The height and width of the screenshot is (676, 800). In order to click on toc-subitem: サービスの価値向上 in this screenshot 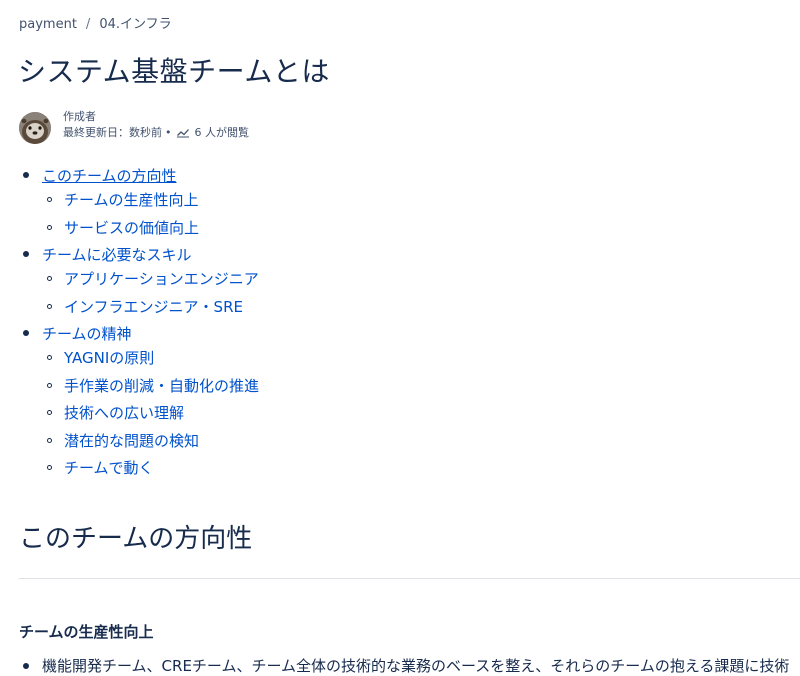, I will do `click(150, 230)`.